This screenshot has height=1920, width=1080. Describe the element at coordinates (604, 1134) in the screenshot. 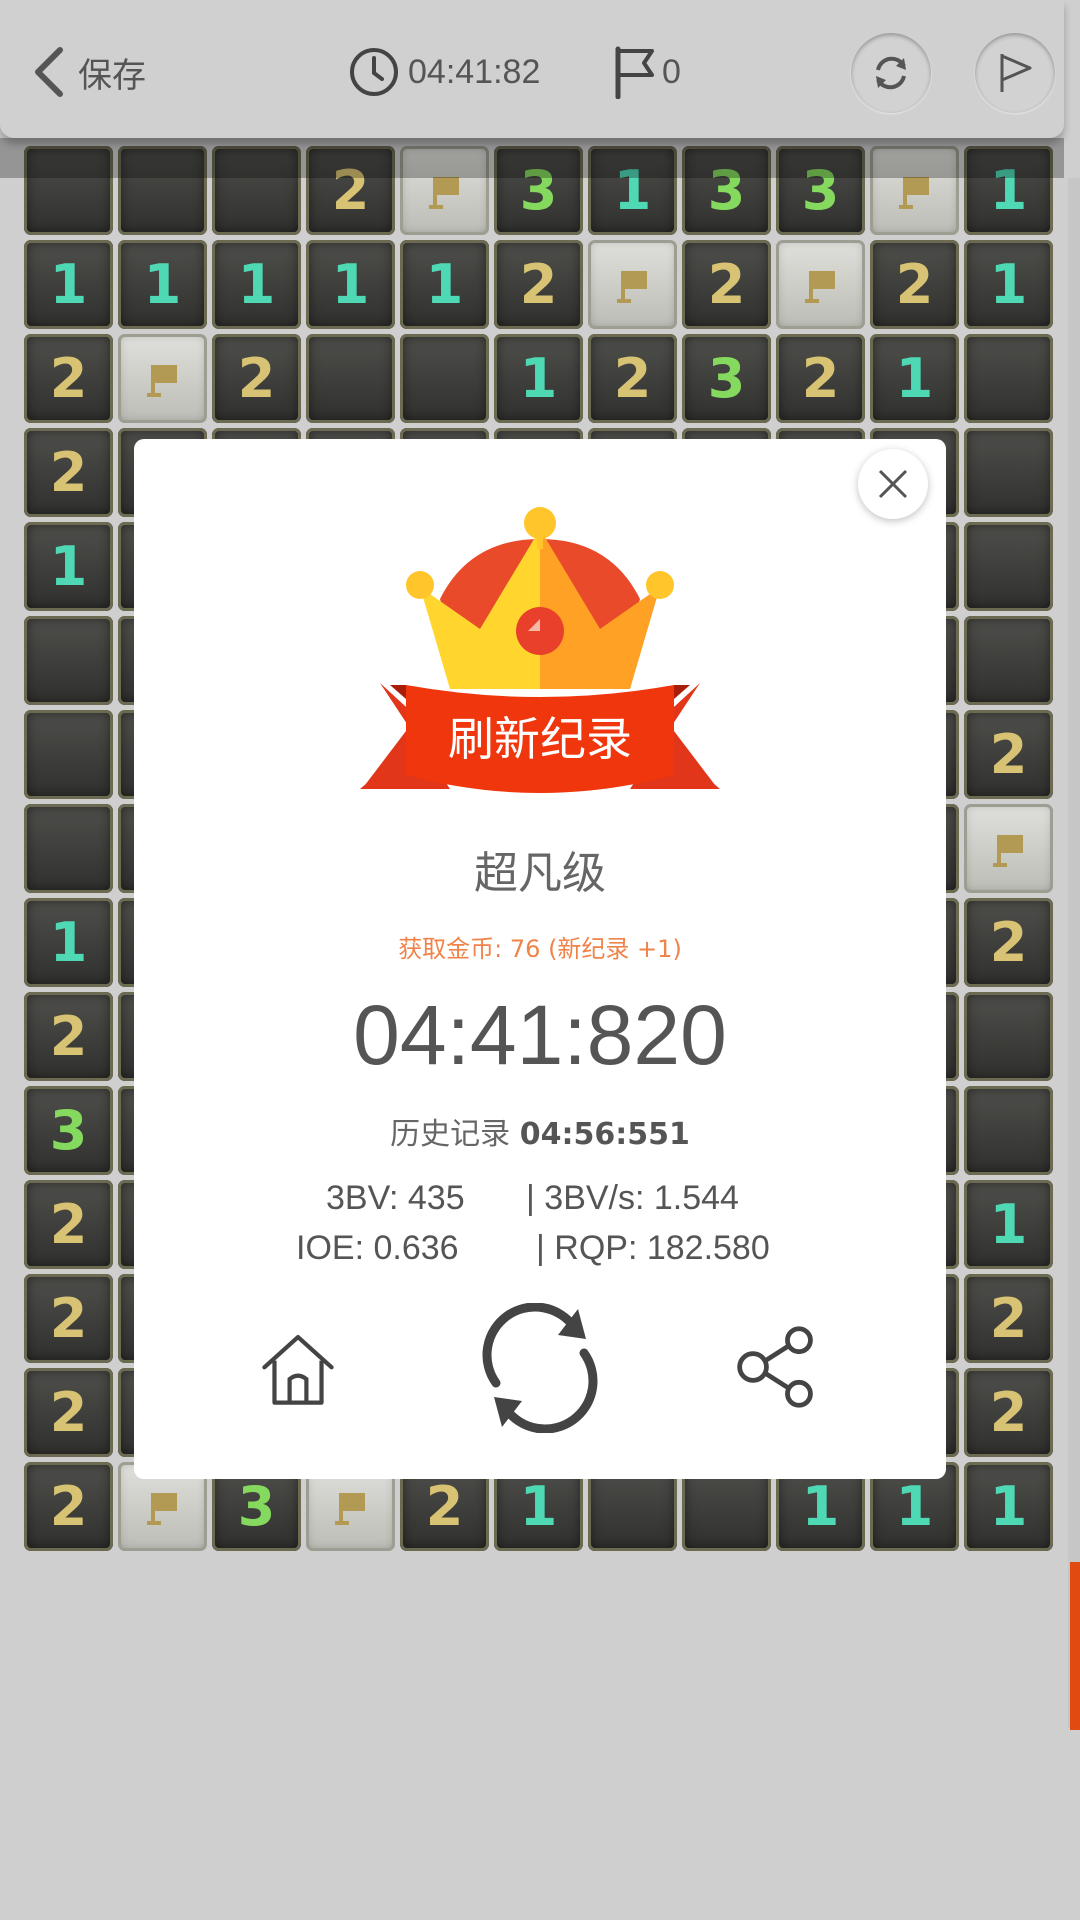

I see `history-value: 04:56:551` at that location.